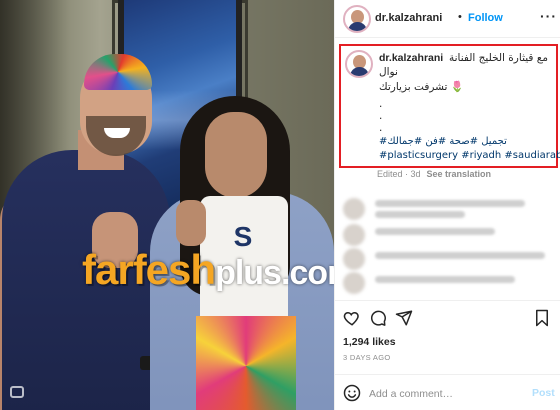 This screenshot has height=410, width=560. I want to click on comment-icon, so click(378, 318).